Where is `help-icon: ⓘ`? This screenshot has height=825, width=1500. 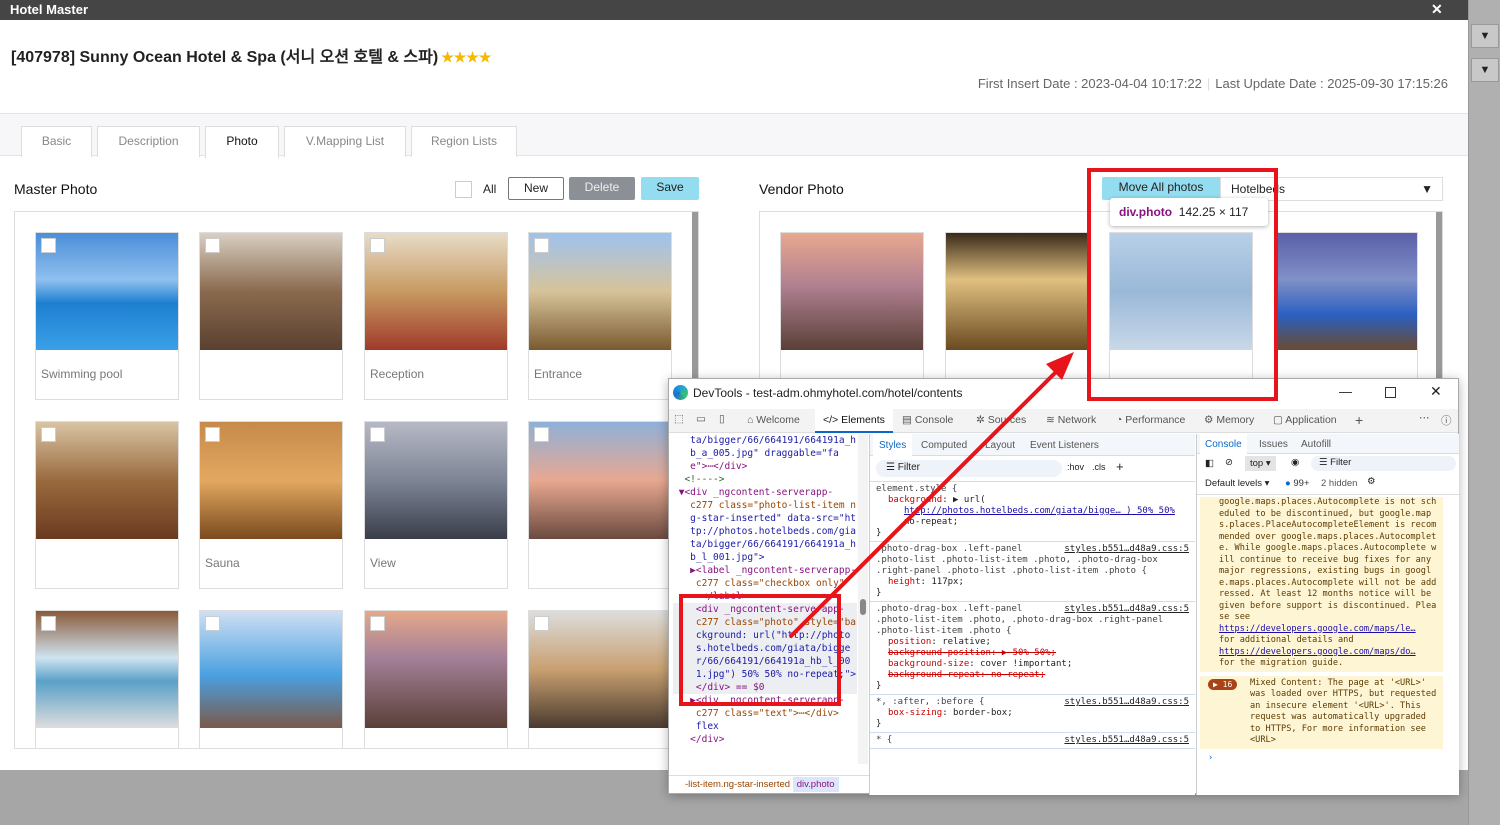
help-icon: ⓘ is located at coordinates (1446, 420).